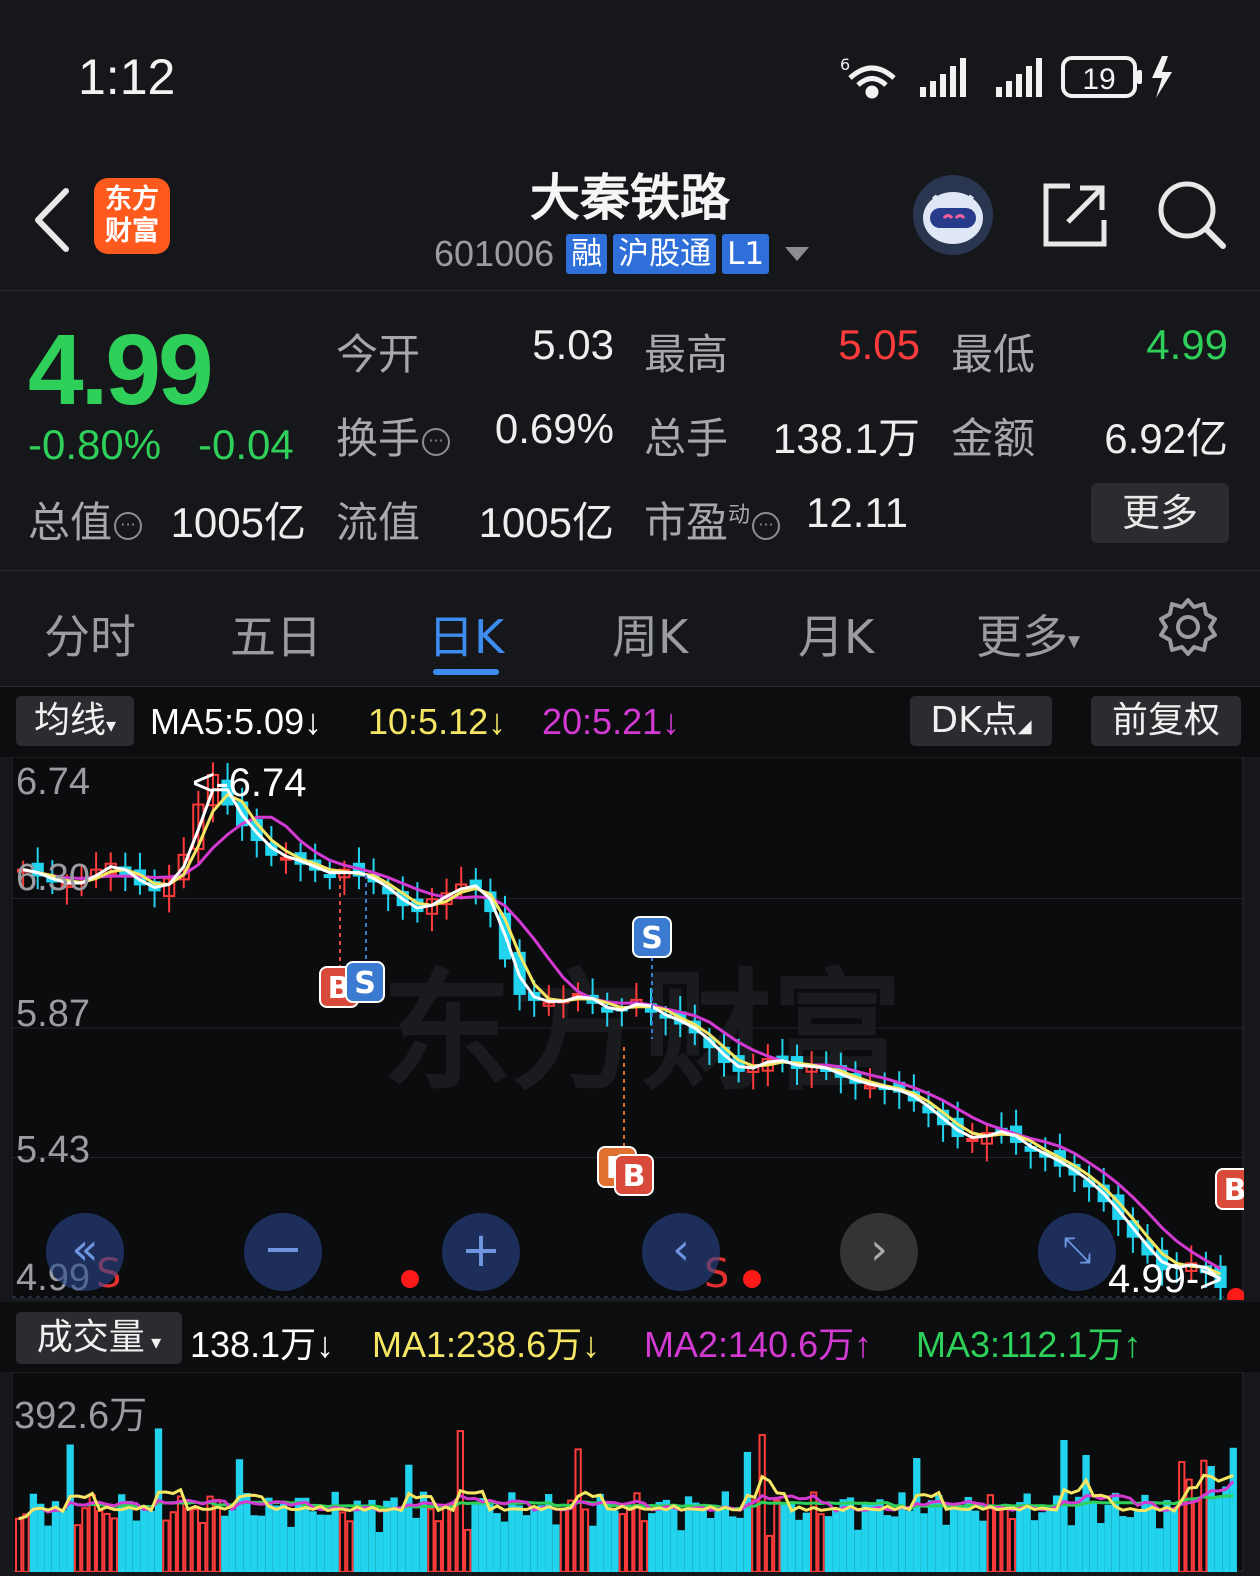  What do you see at coordinates (642, 1032) in the screenshot?
I see `watermark: 东方财富` at bounding box center [642, 1032].